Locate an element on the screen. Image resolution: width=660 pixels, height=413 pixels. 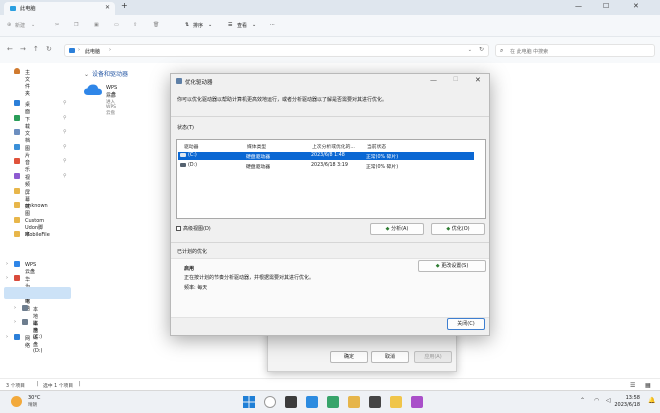
optimize-app-icon is located at coordinates (417, 402).